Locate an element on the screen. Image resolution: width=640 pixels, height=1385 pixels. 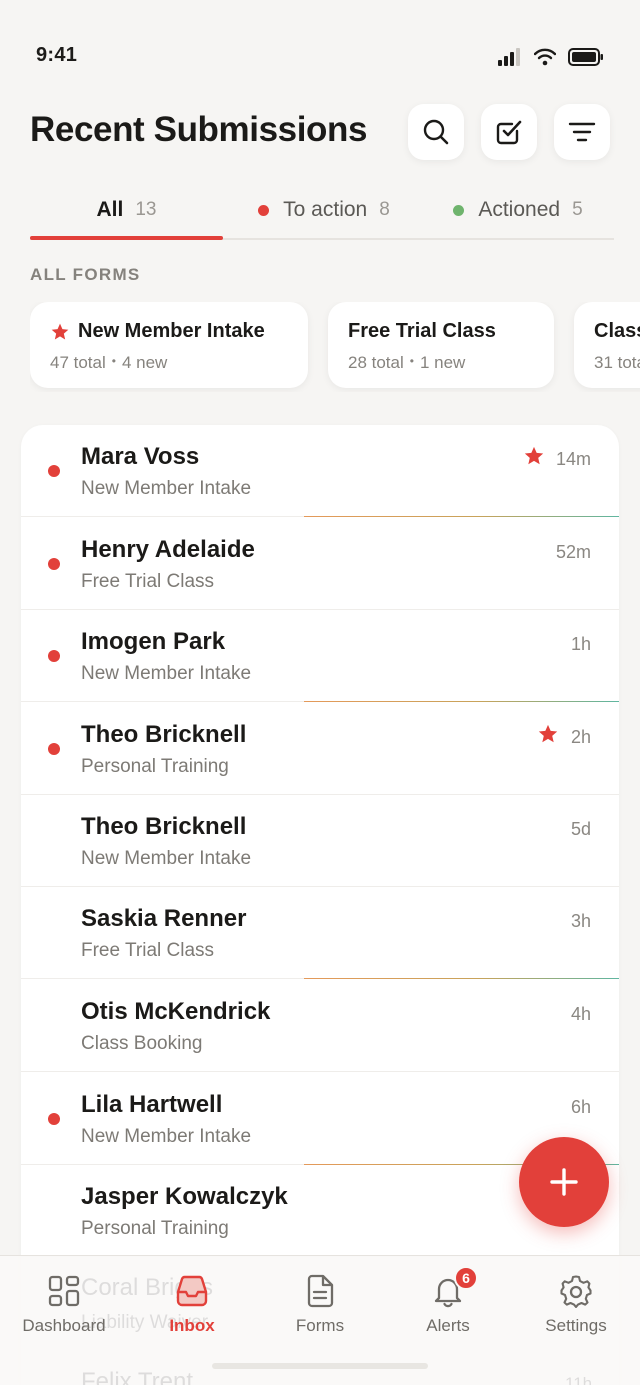
form-card-new: 4 new is located at coordinates (144, 362).